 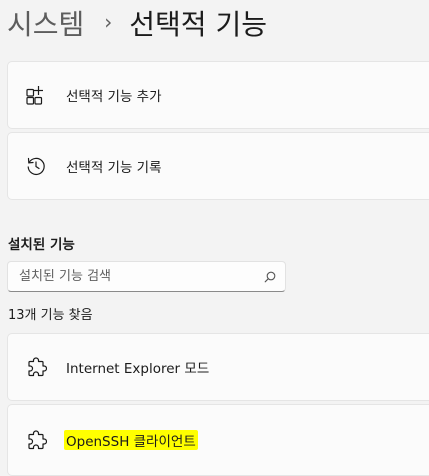 I want to click on feature-item-label: OpenSSH 클라이언트, so click(x=131, y=440).